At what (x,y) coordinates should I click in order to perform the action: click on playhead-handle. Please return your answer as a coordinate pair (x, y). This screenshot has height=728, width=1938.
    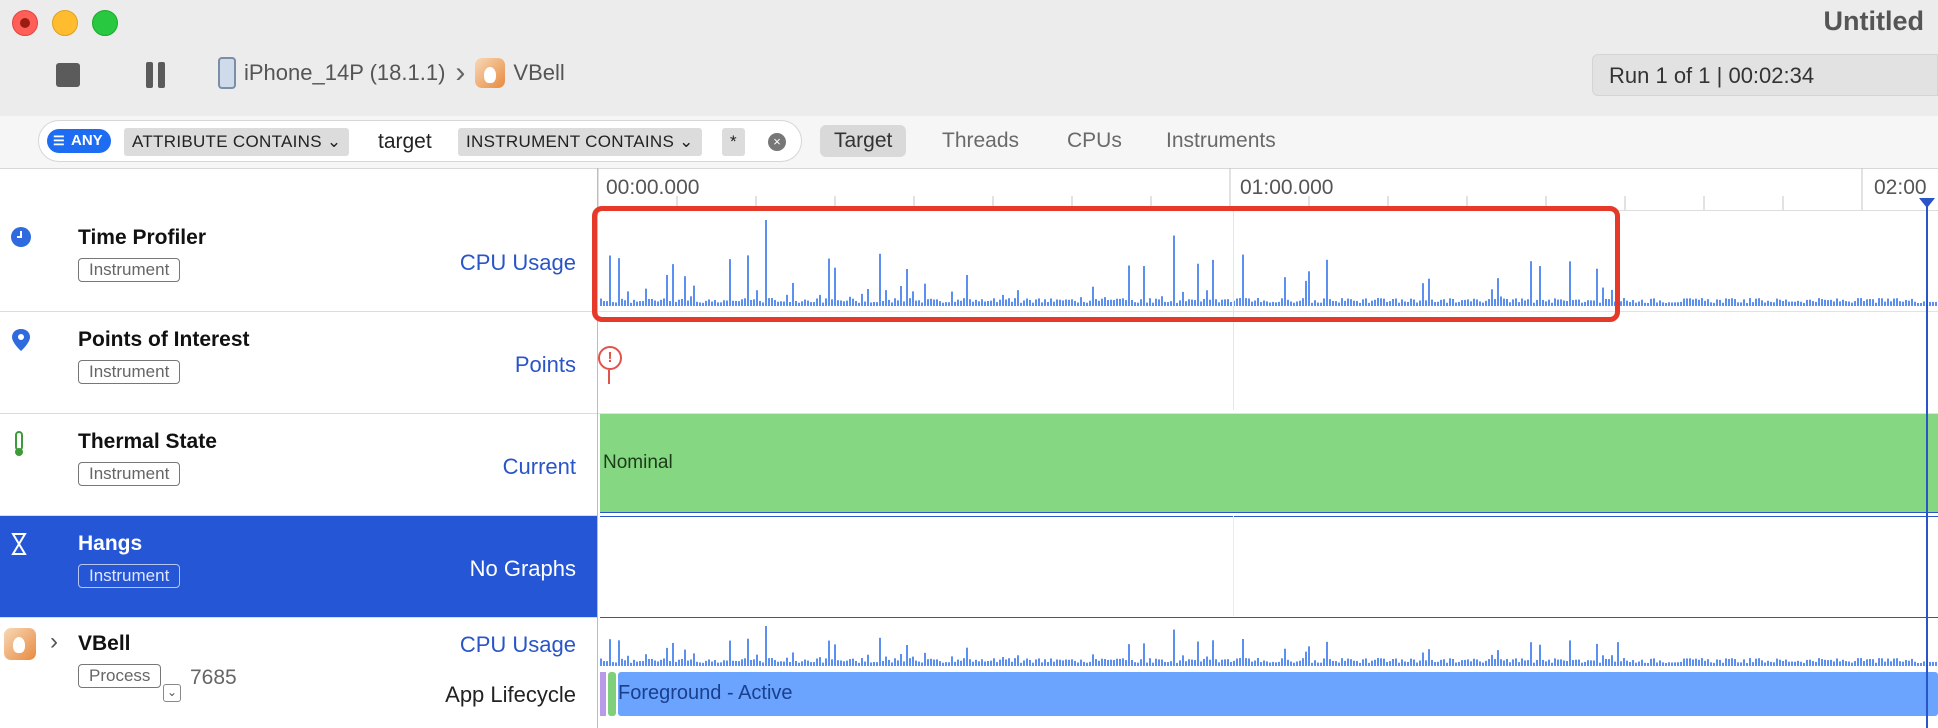
    Looking at the image, I should click on (1927, 203).